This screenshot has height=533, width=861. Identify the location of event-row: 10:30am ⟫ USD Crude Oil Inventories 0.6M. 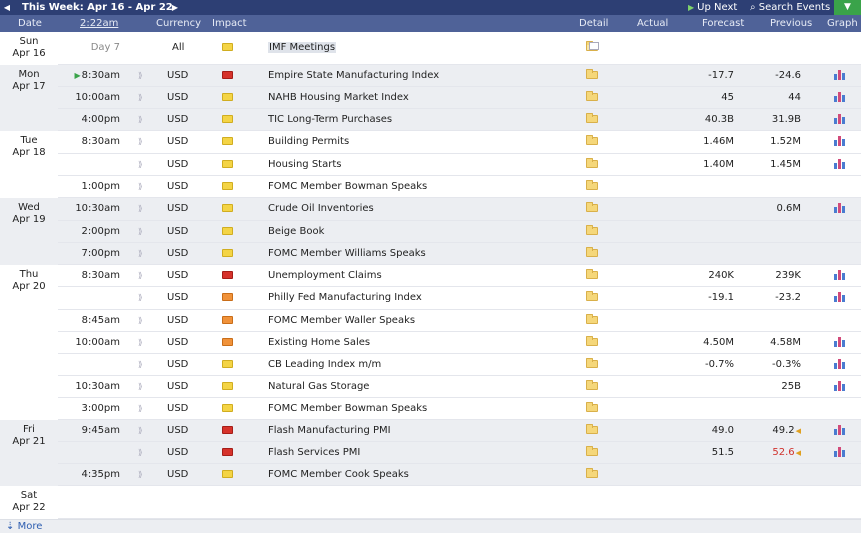
(459, 209).